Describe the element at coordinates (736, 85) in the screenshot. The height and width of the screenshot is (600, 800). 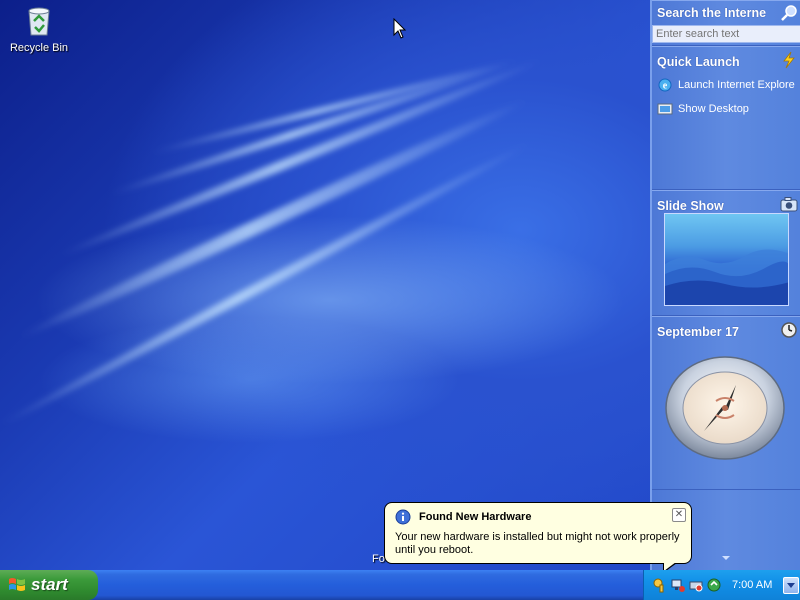
I see `quick-launch-label: Launch Internet Explore` at that location.